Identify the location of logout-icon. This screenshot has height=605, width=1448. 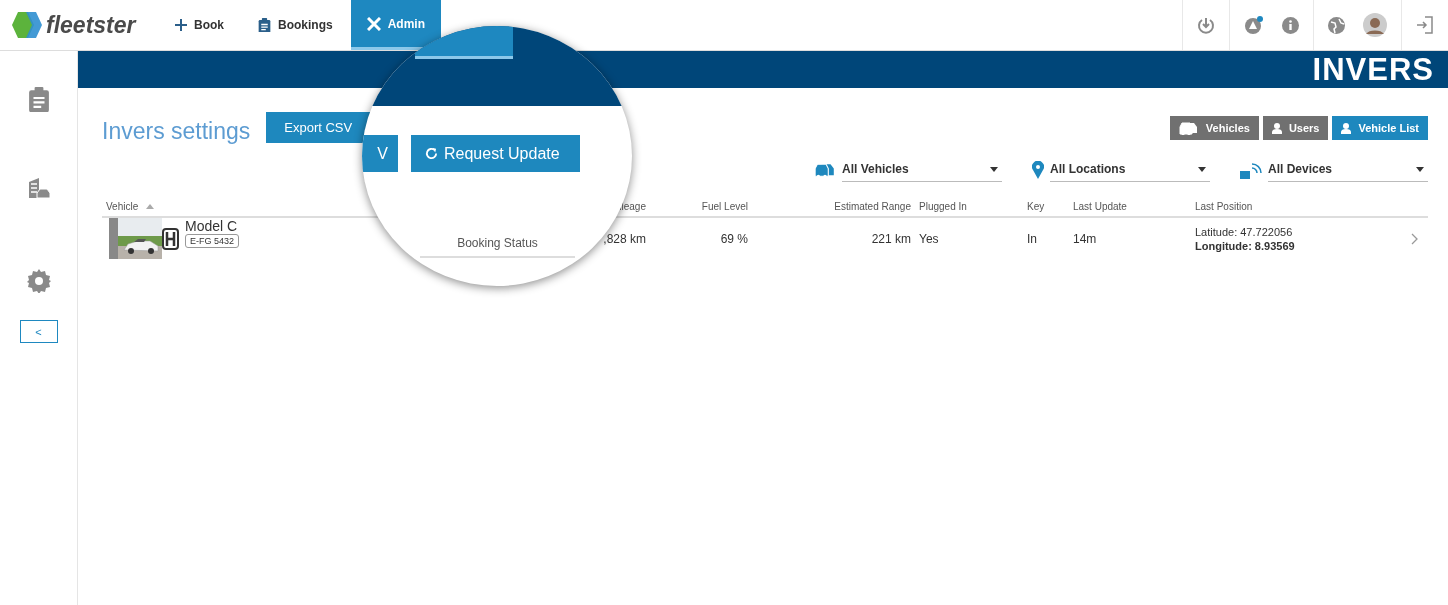
(1425, 25).